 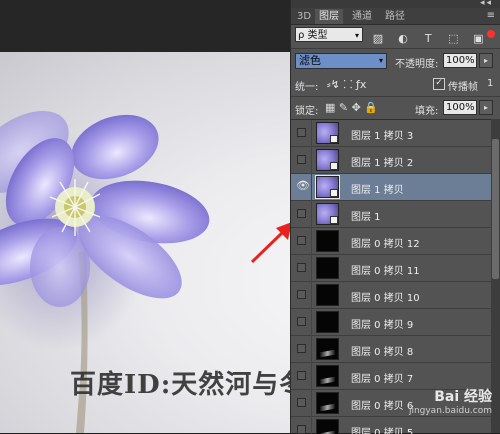 What do you see at coordinates (382, 350) in the screenshot?
I see `layer-name: 图层 0 拷贝 8` at bounding box center [382, 350].